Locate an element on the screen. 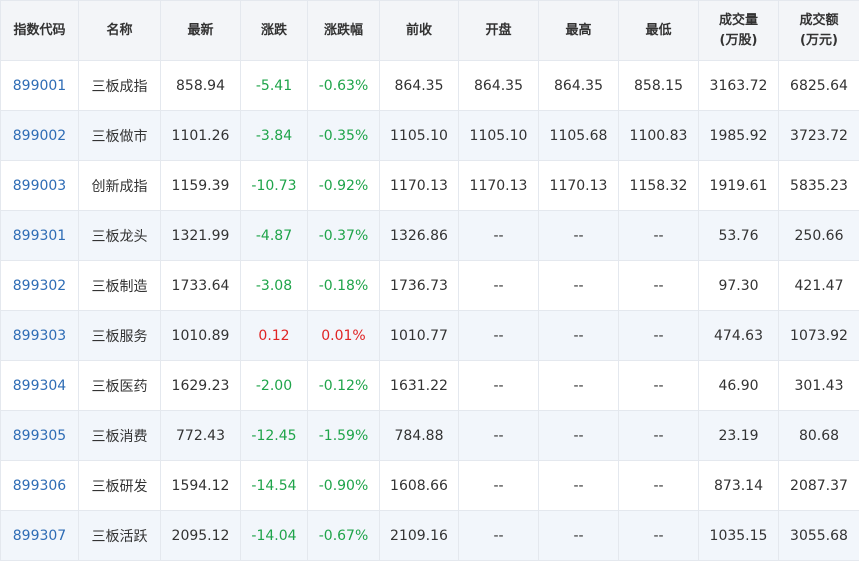 This screenshot has width=859, height=561. amount: 301.43 is located at coordinates (819, 386).